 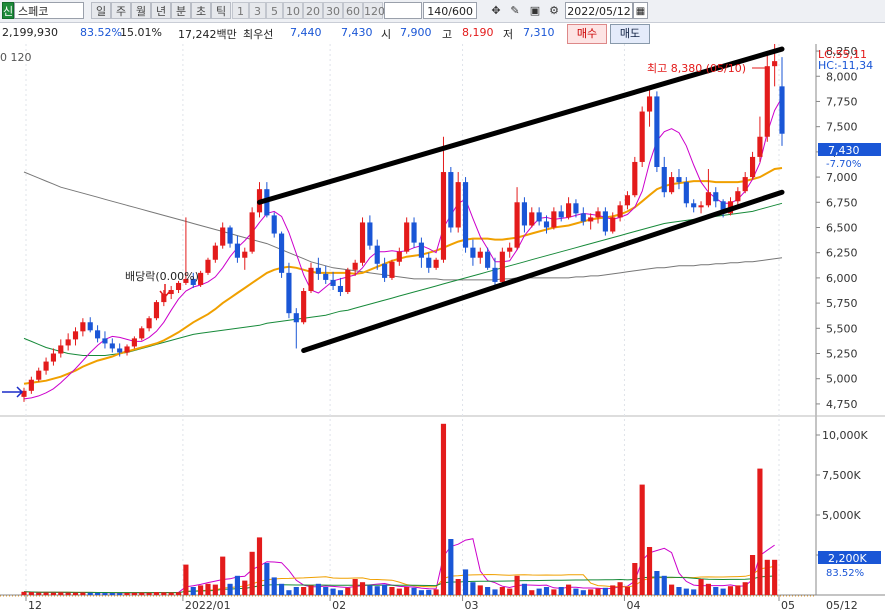 I want to click on interval-button: 1, so click(x=240, y=10).